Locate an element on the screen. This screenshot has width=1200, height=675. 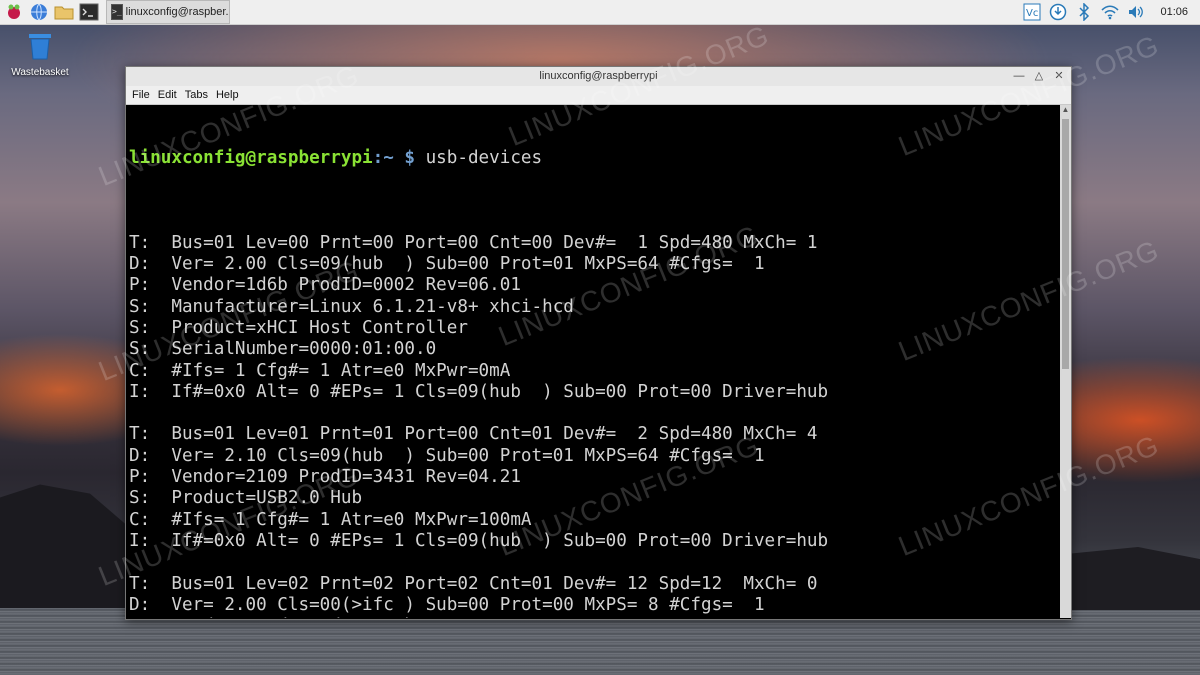
prompt-path: :~ $ is located at coordinates (393, 157).